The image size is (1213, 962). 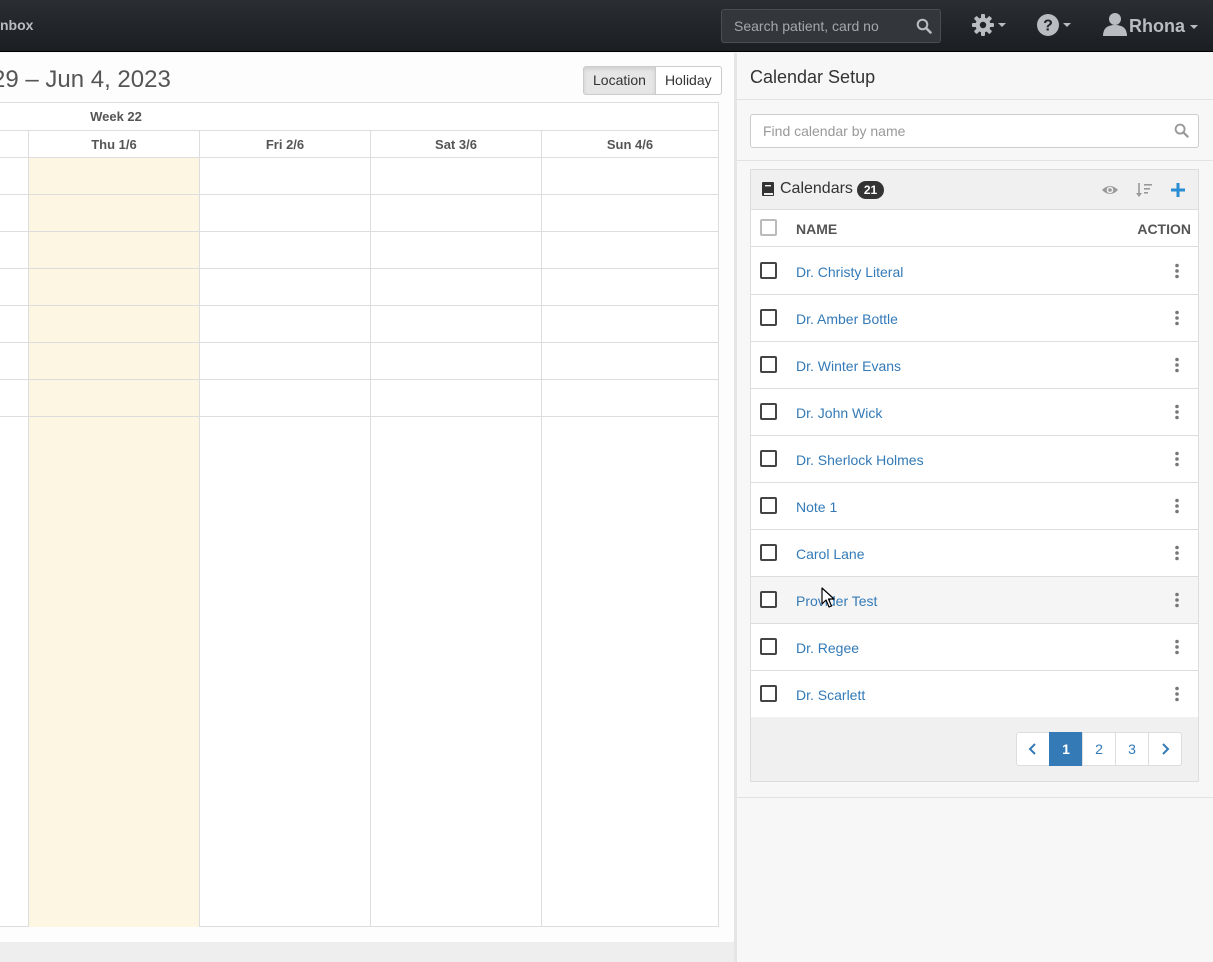 What do you see at coordinates (1132, 749) in the screenshot?
I see `page-3-button: 3` at bounding box center [1132, 749].